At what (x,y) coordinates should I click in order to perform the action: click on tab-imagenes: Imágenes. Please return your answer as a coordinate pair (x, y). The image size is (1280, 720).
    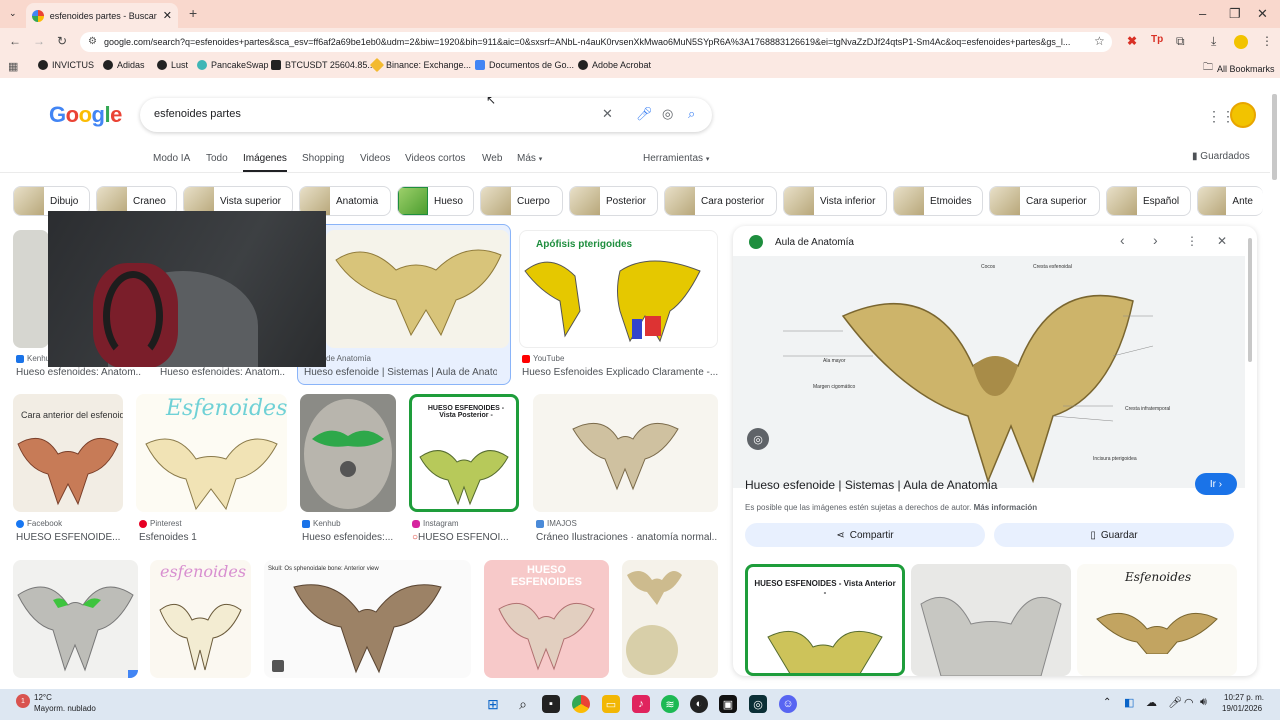
    Looking at the image, I should click on (265, 163).